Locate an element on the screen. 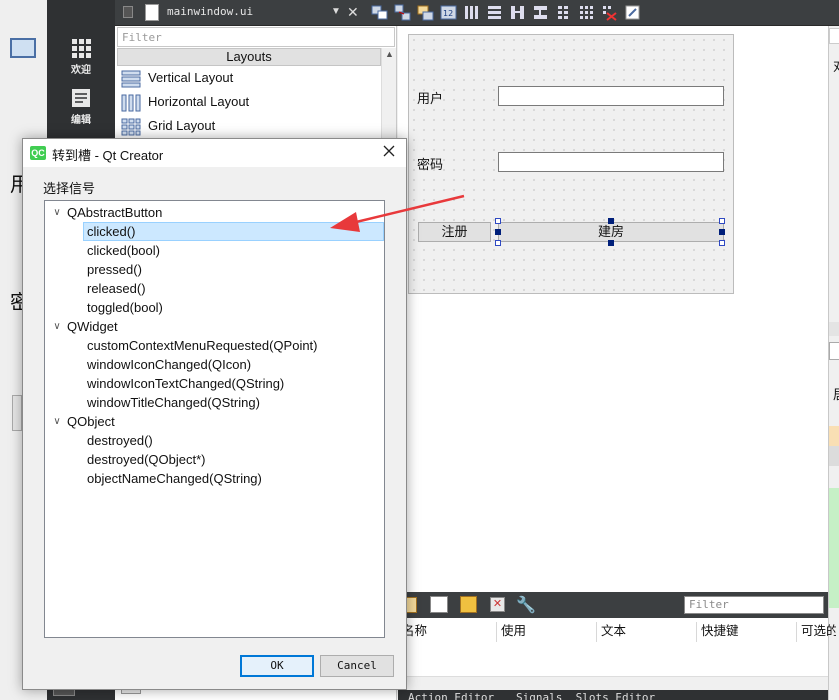 The height and width of the screenshot is (700, 839). column-header-shortcut: 快捷键 is located at coordinates (746, 632).